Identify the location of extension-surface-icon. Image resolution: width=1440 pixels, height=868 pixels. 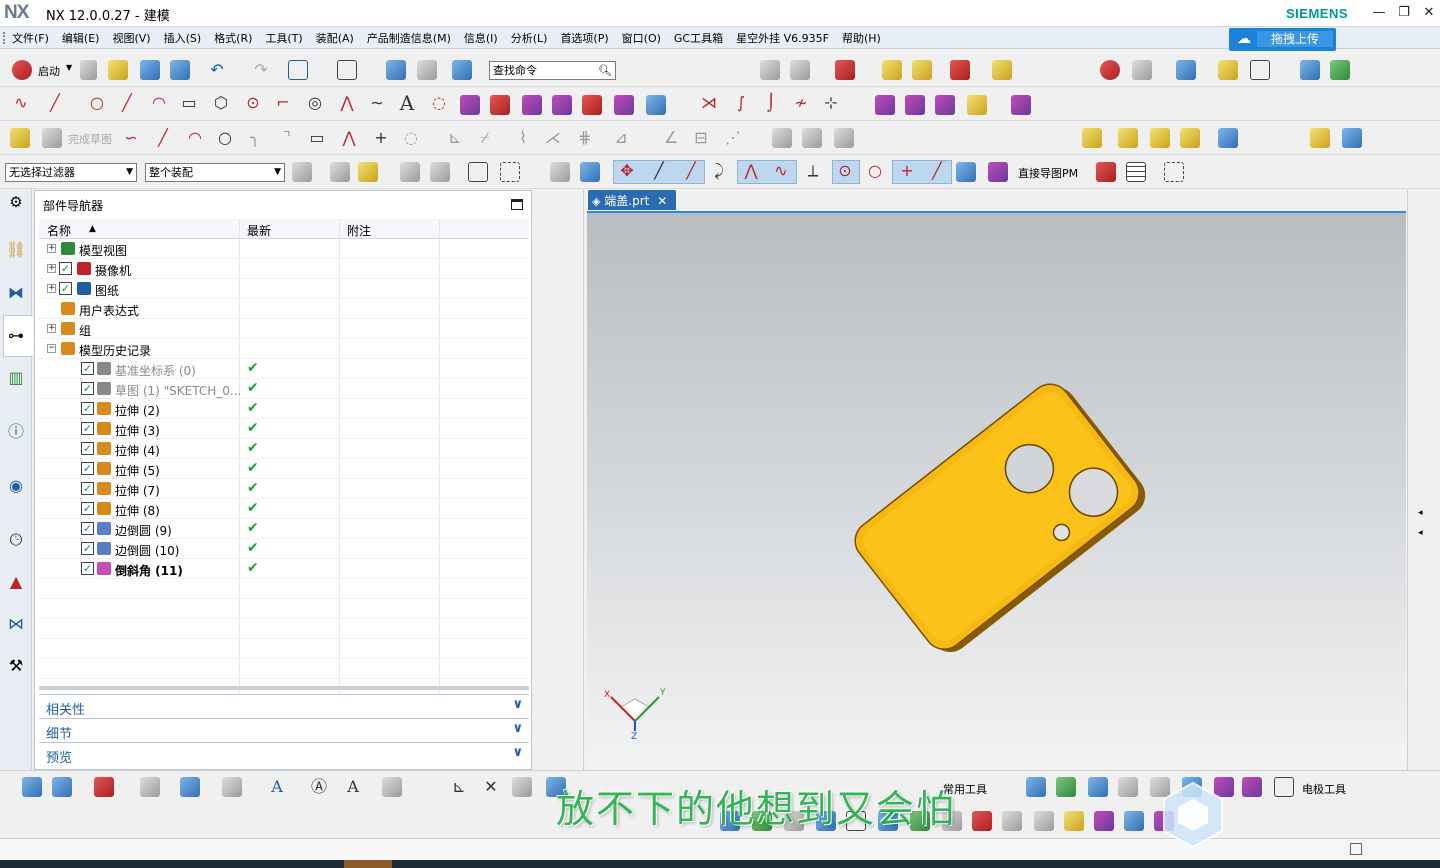
(1425, 491).